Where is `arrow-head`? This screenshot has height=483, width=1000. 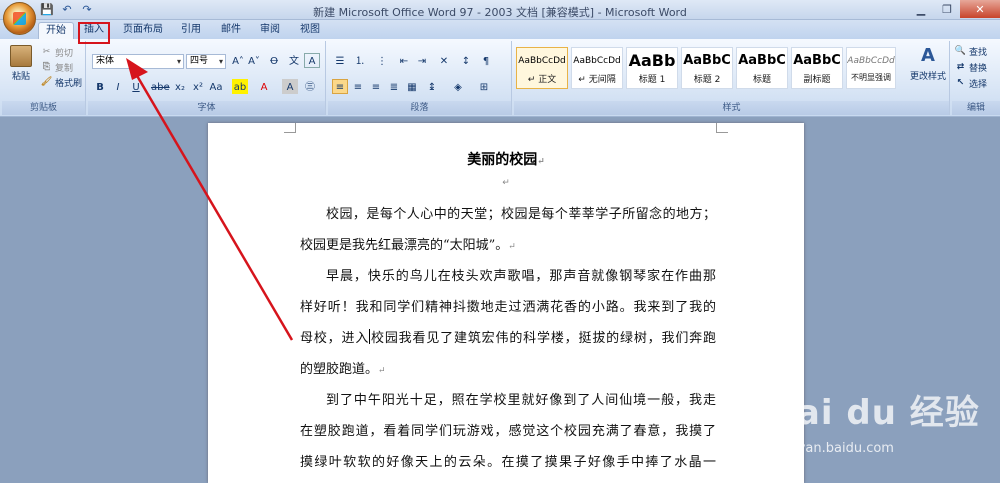
arrow-head is located at coordinates (137, 69).